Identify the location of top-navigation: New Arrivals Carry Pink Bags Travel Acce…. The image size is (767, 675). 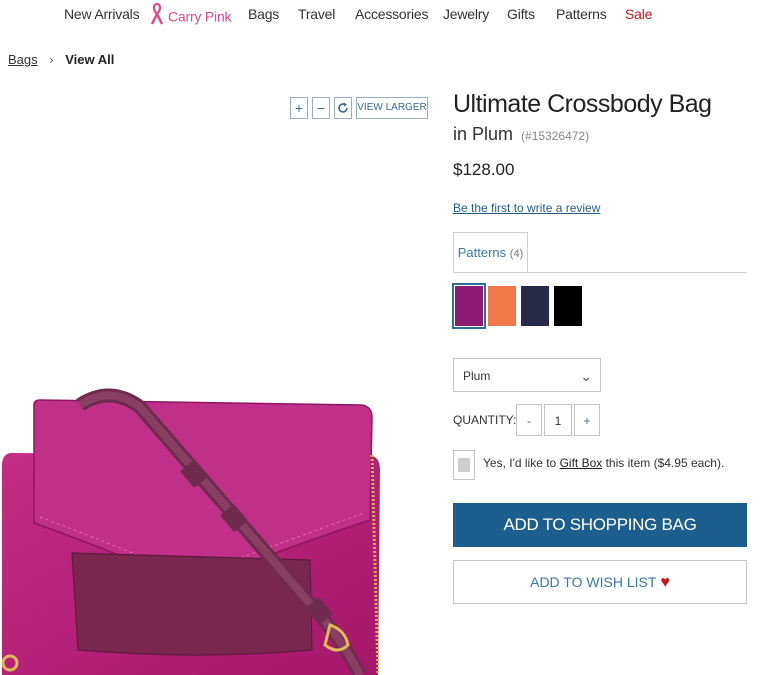
(383, 16).